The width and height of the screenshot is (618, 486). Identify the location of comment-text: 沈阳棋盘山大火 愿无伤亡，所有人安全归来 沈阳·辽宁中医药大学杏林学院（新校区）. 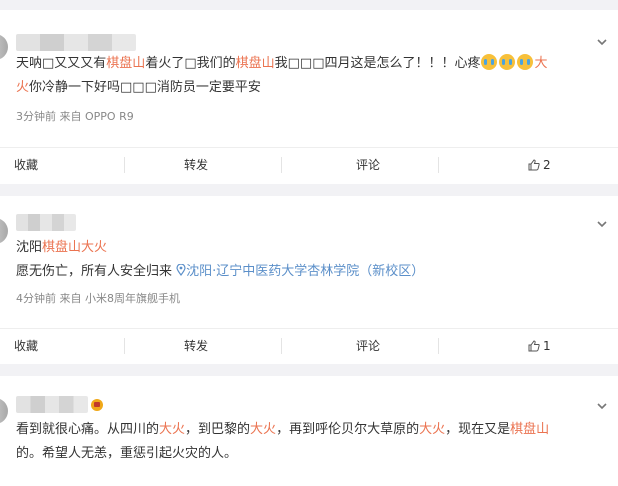
(220, 259).